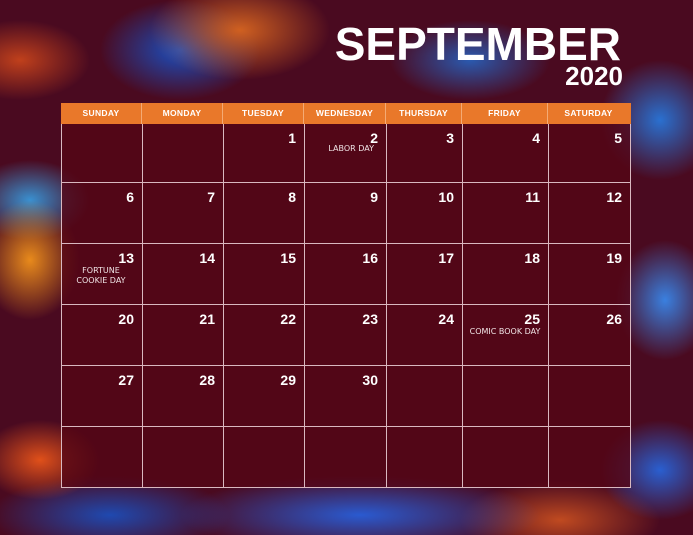  I want to click on day-cell: 16, so click(346, 274).